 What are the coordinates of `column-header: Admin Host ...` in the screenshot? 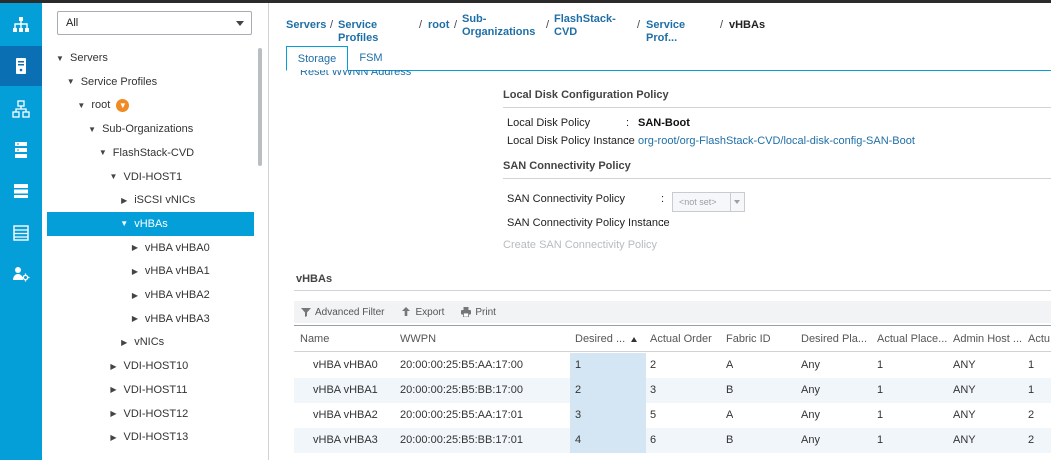 It's located at (987, 339).